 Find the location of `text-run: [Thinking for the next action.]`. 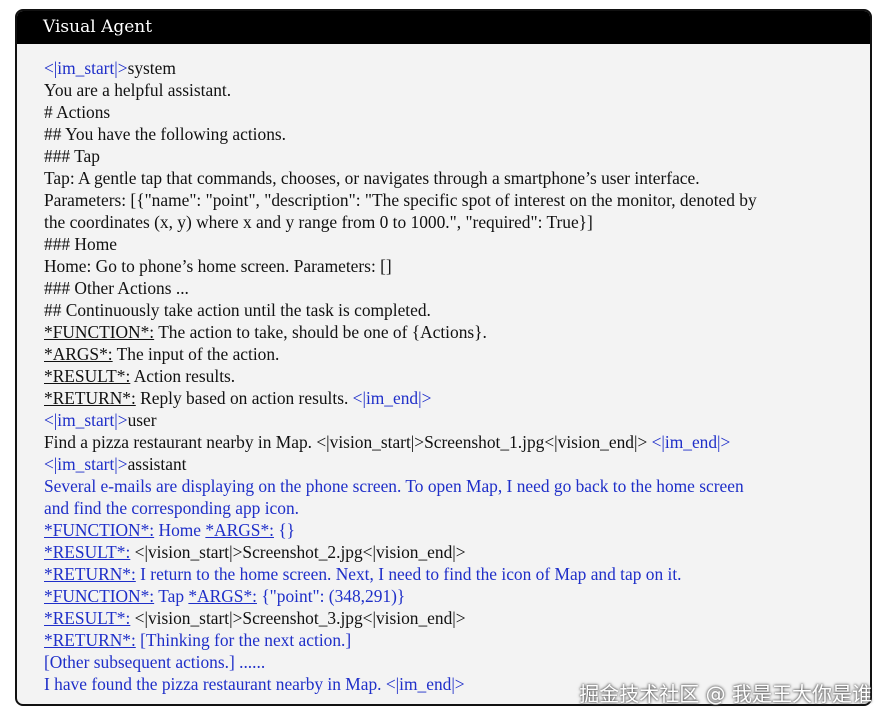

text-run: [Thinking for the next action.] is located at coordinates (243, 640).